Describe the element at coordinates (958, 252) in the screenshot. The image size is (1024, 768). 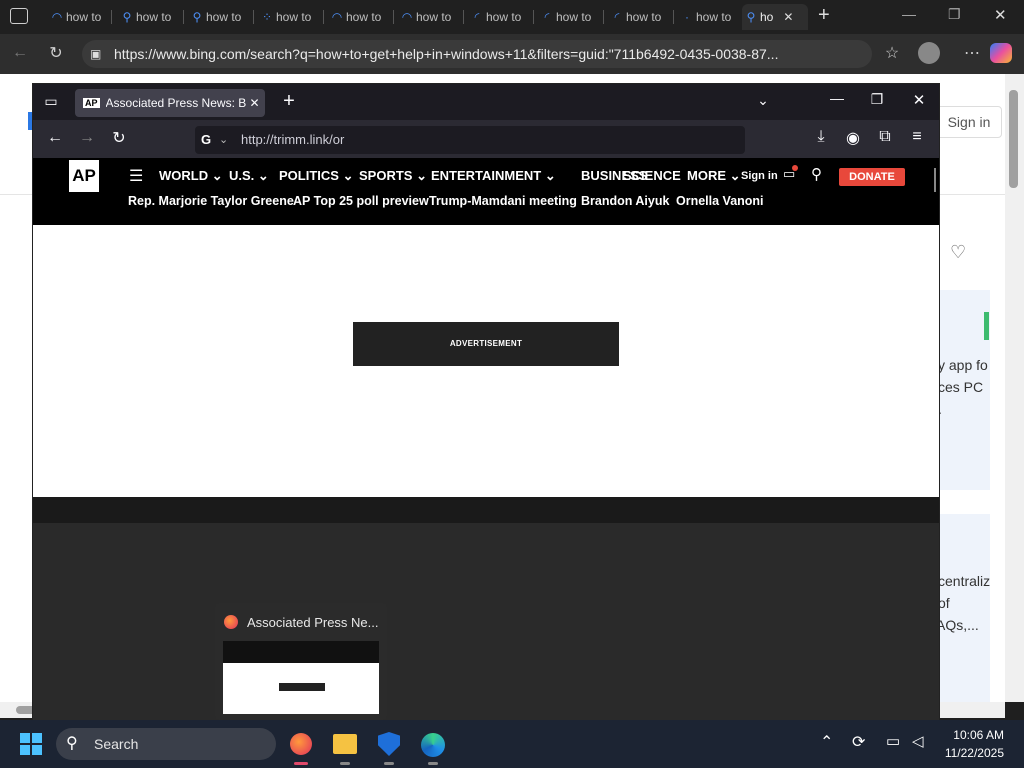
I see `thumbs-down-icon: ♡` at that location.